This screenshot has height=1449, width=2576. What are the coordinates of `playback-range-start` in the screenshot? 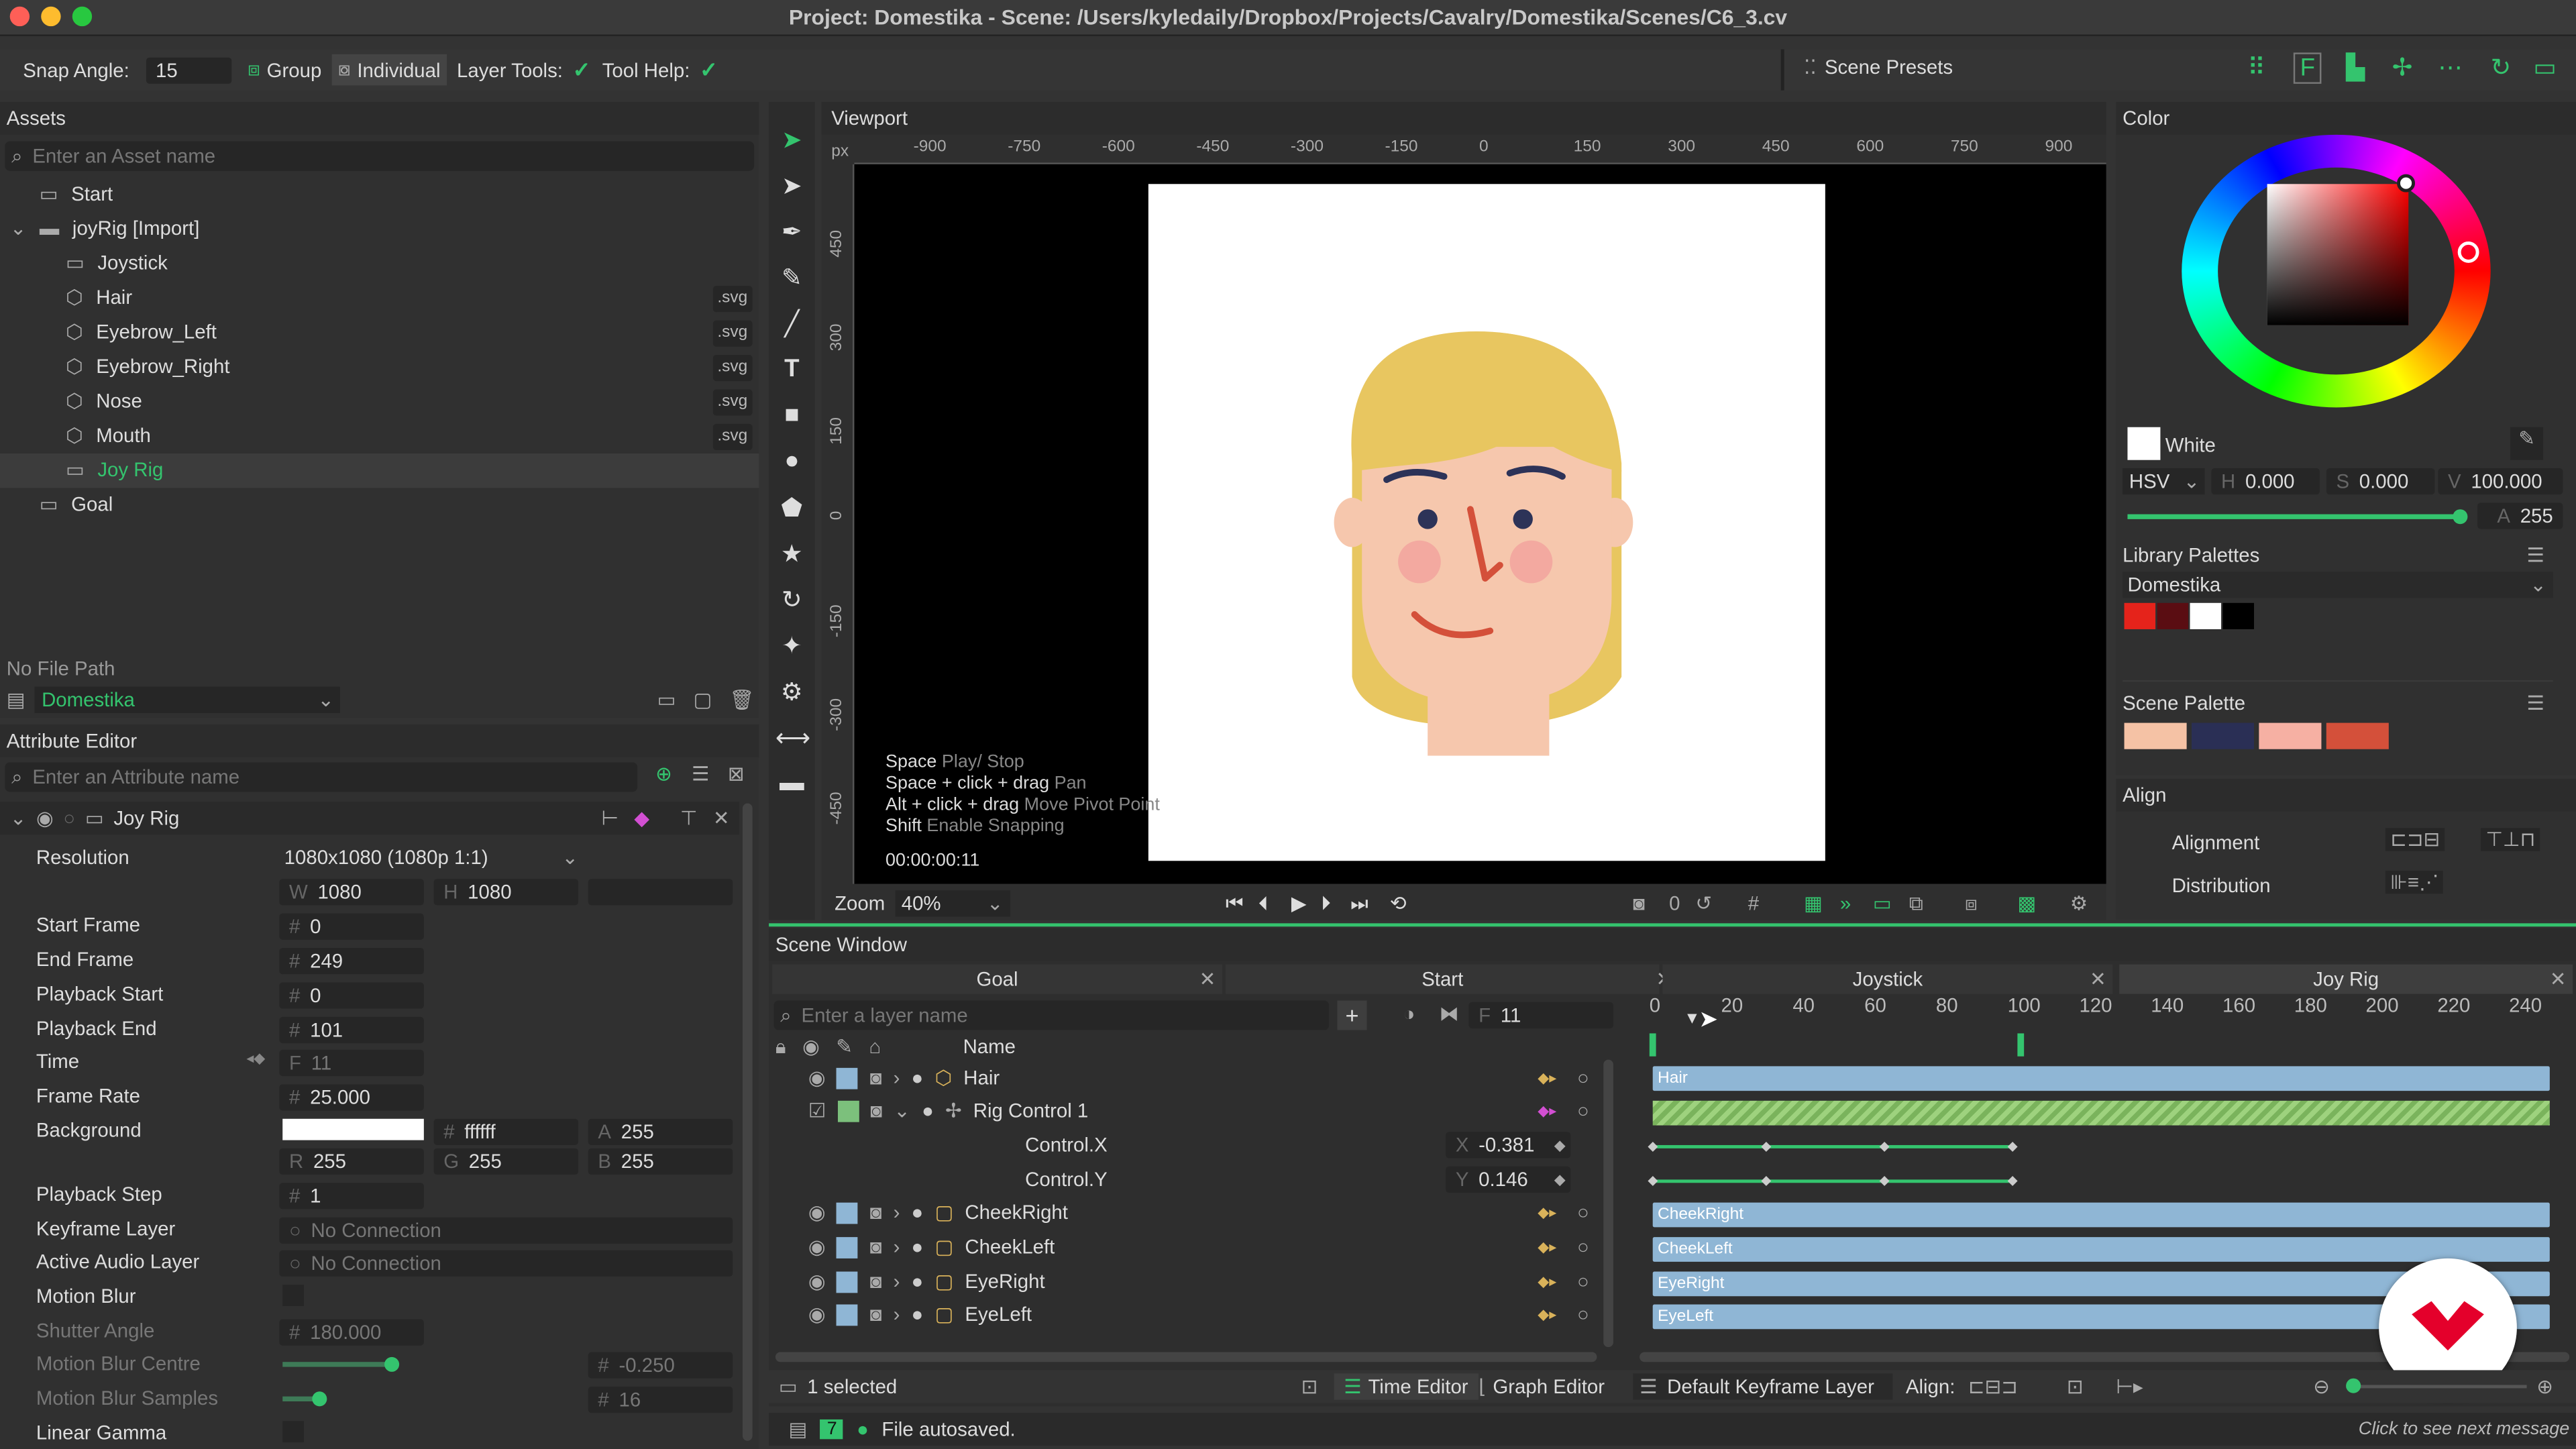 It's located at (1652, 1045).